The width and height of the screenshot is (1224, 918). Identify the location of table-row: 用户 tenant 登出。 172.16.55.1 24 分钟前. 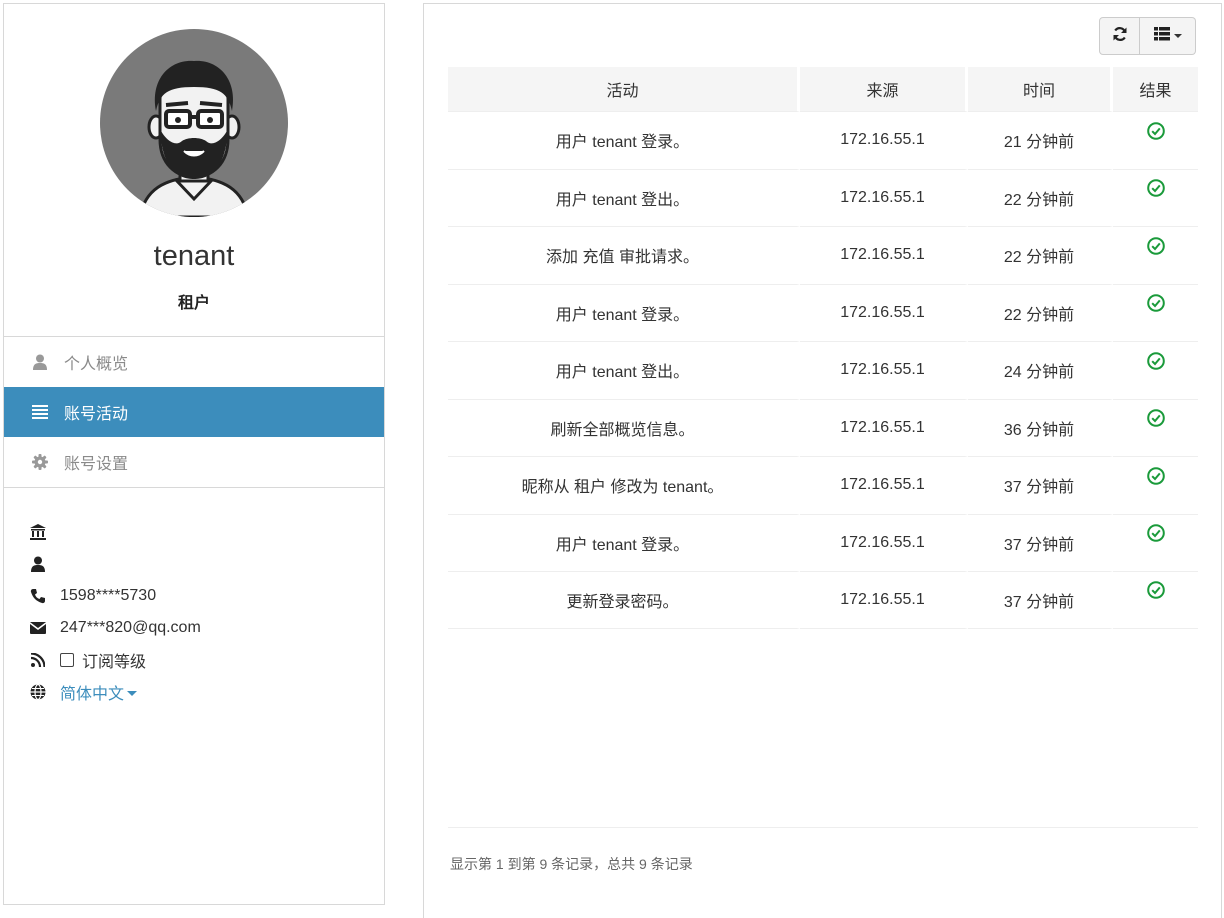
(823, 370).